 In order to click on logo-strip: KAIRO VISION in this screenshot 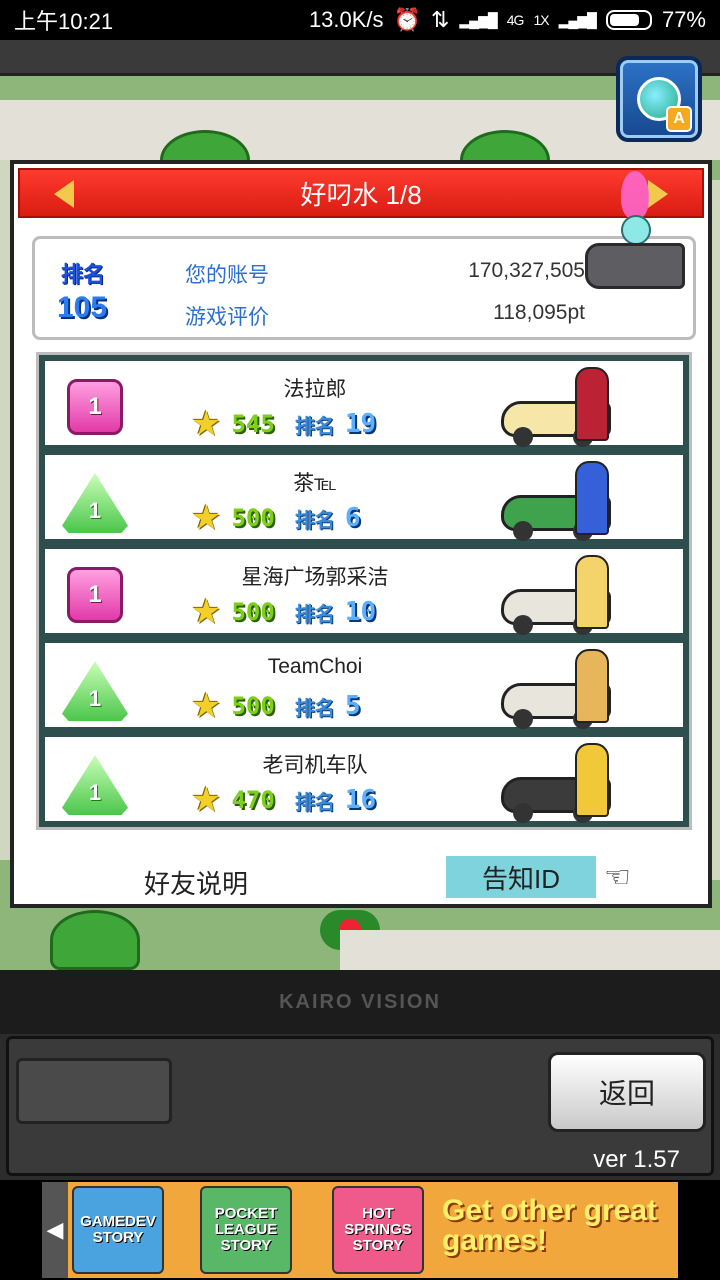, I will do `click(360, 1002)`.